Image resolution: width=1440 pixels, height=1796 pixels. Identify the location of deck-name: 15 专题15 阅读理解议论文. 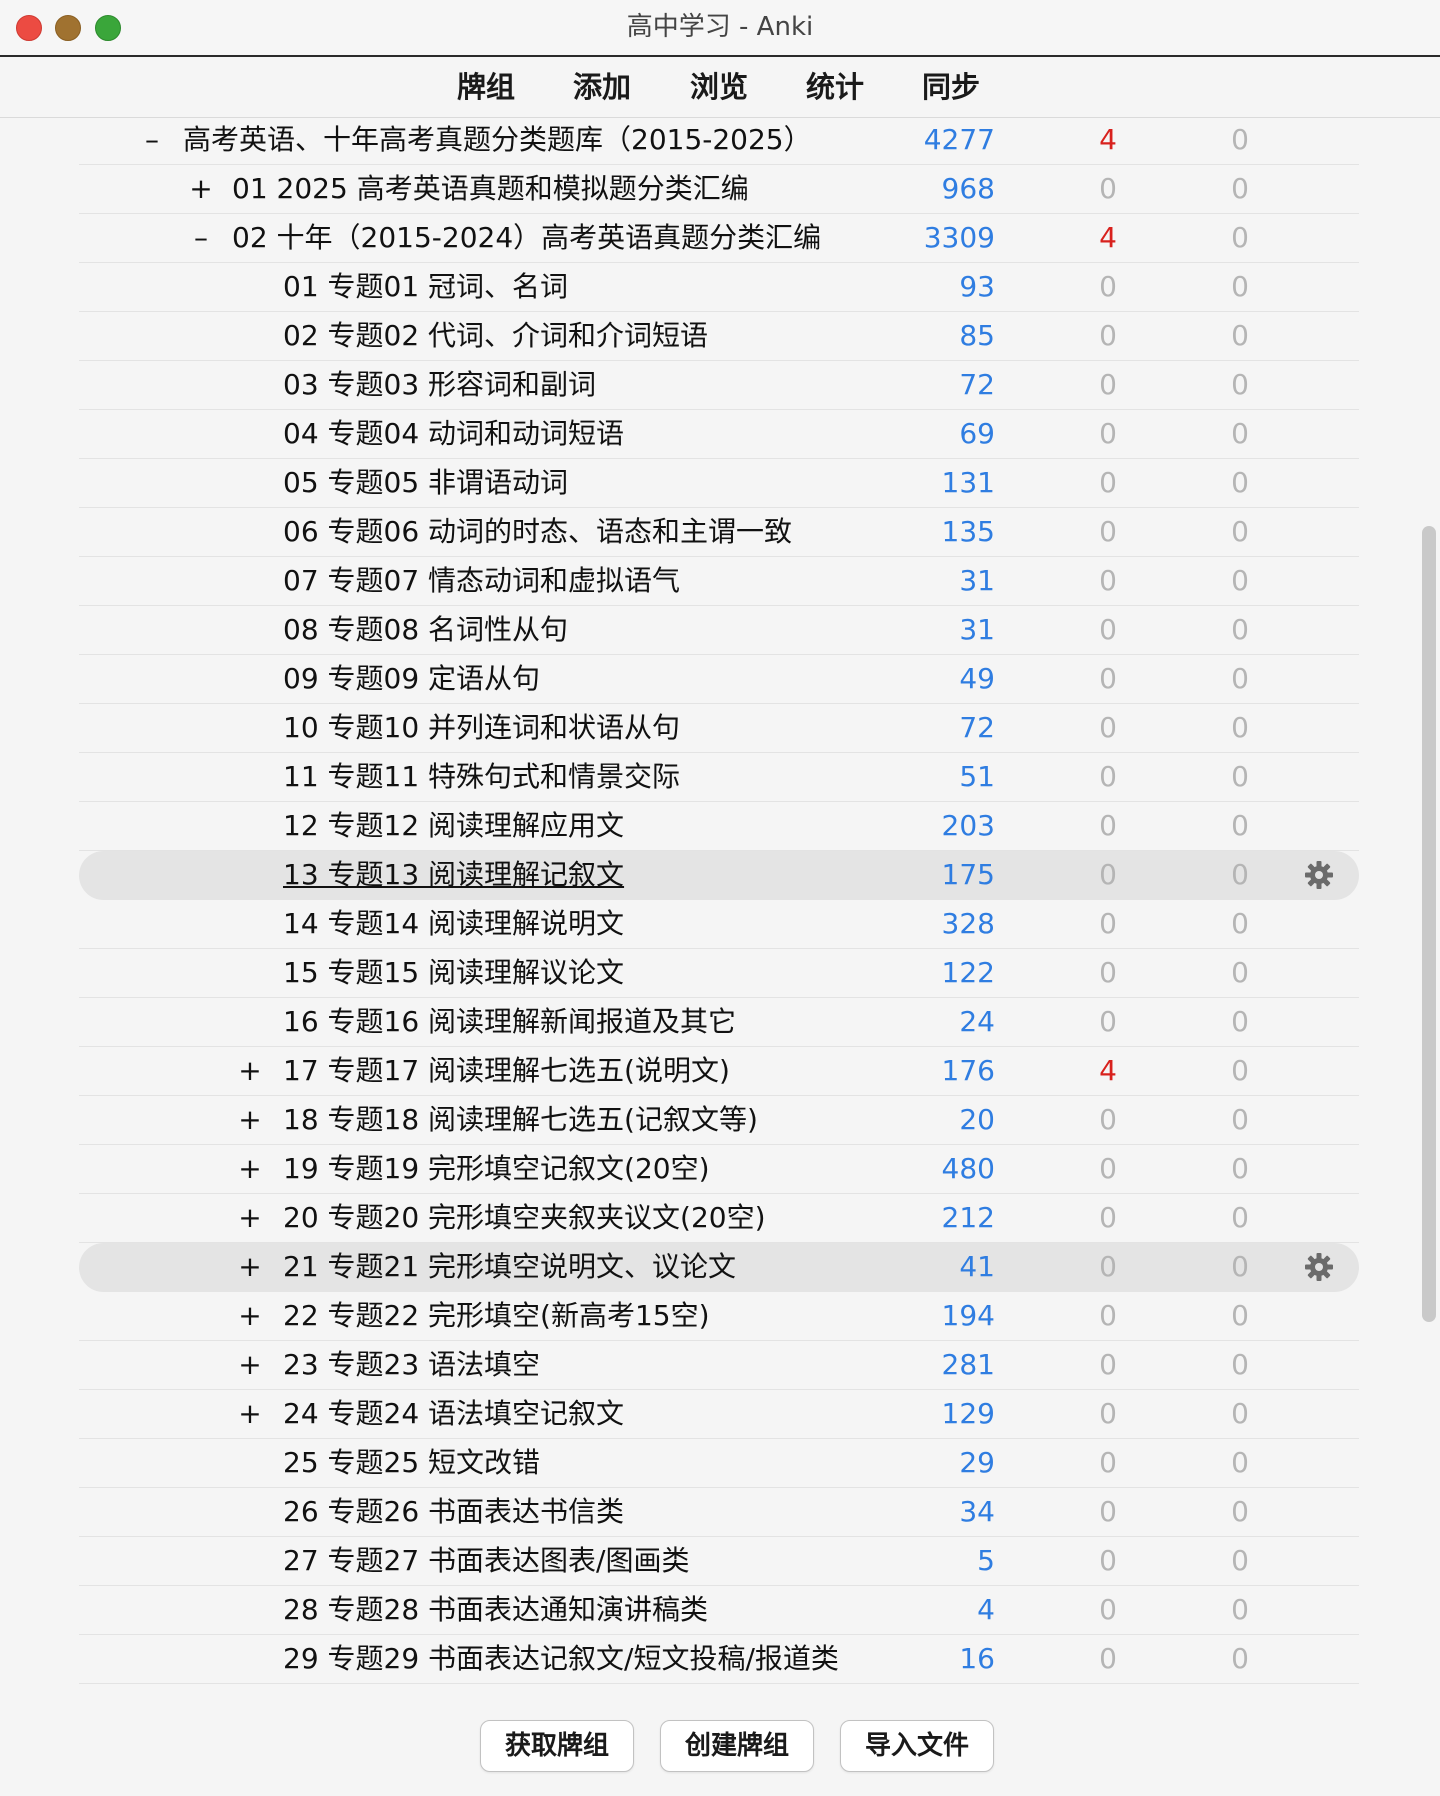
(453, 973).